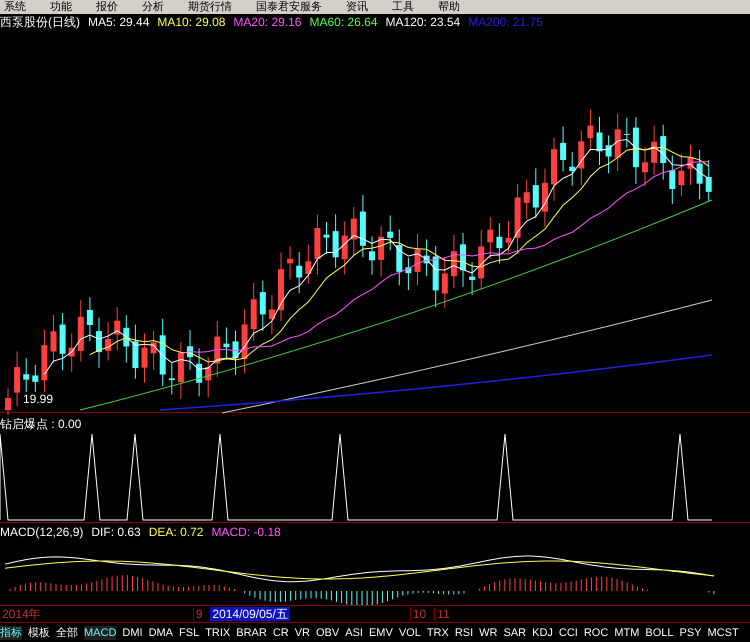 This screenshot has height=642, width=750. Describe the element at coordinates (289, 7) in the screenshot. I see `menu-item: 国泰君安服务` at that location.